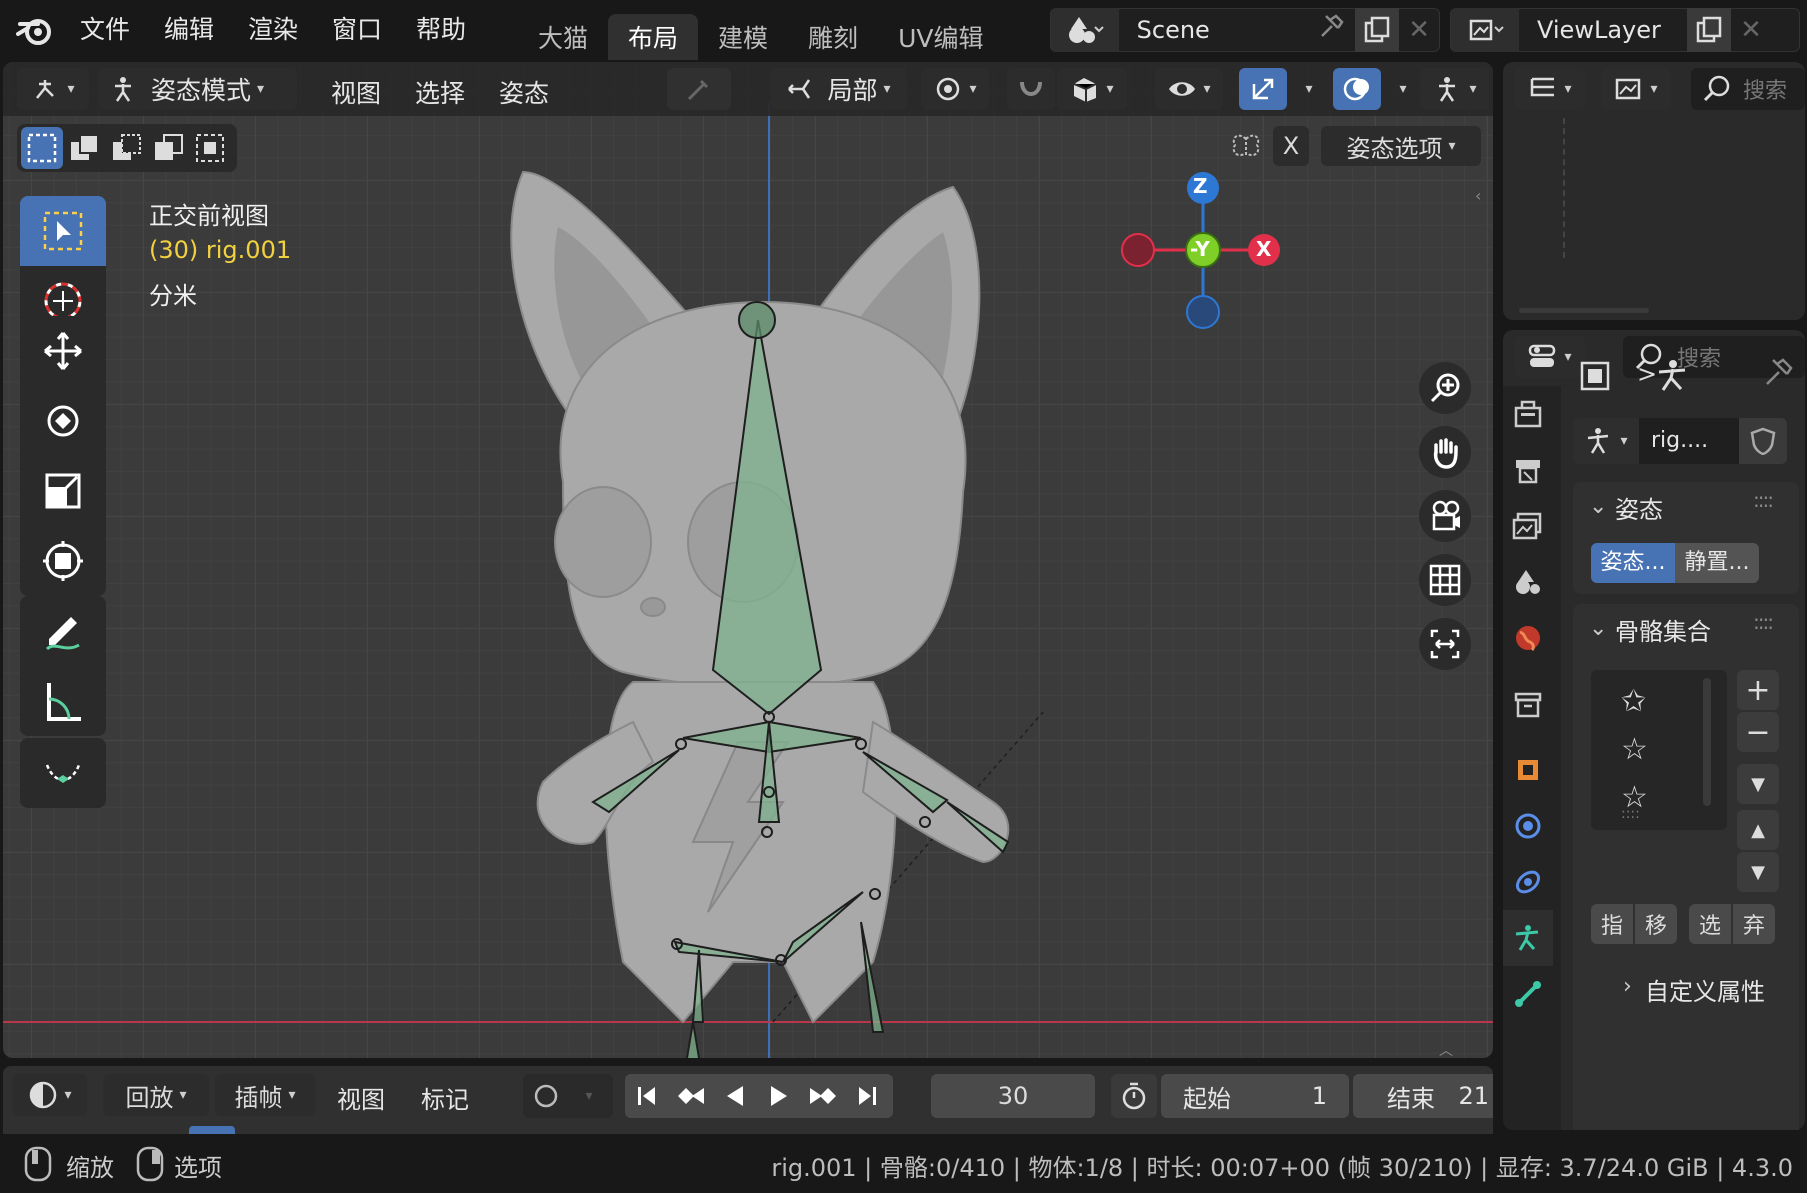 The image size is (1807, 1193). I want to click on select-invert-icon, so click(168, 148).